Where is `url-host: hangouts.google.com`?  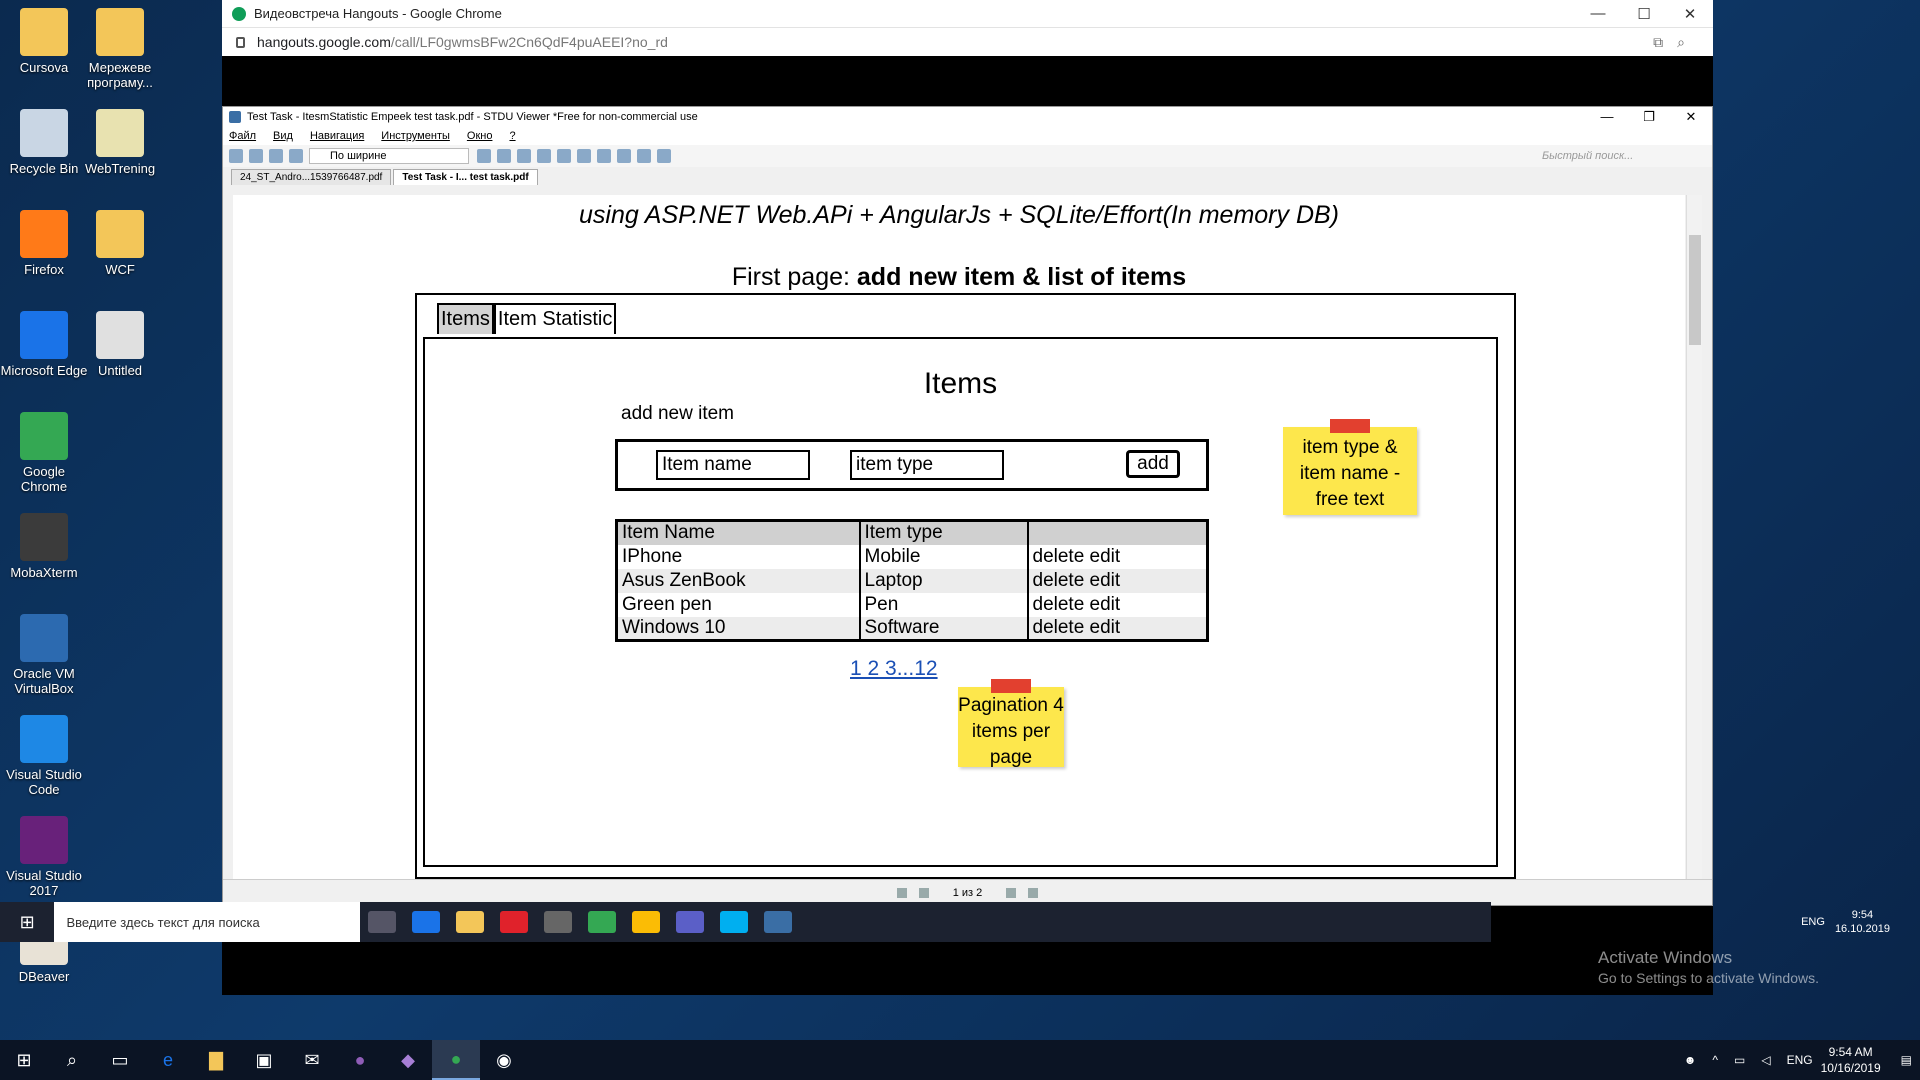 url-host: hangouts.google.com is located at coordinates (324, 42).